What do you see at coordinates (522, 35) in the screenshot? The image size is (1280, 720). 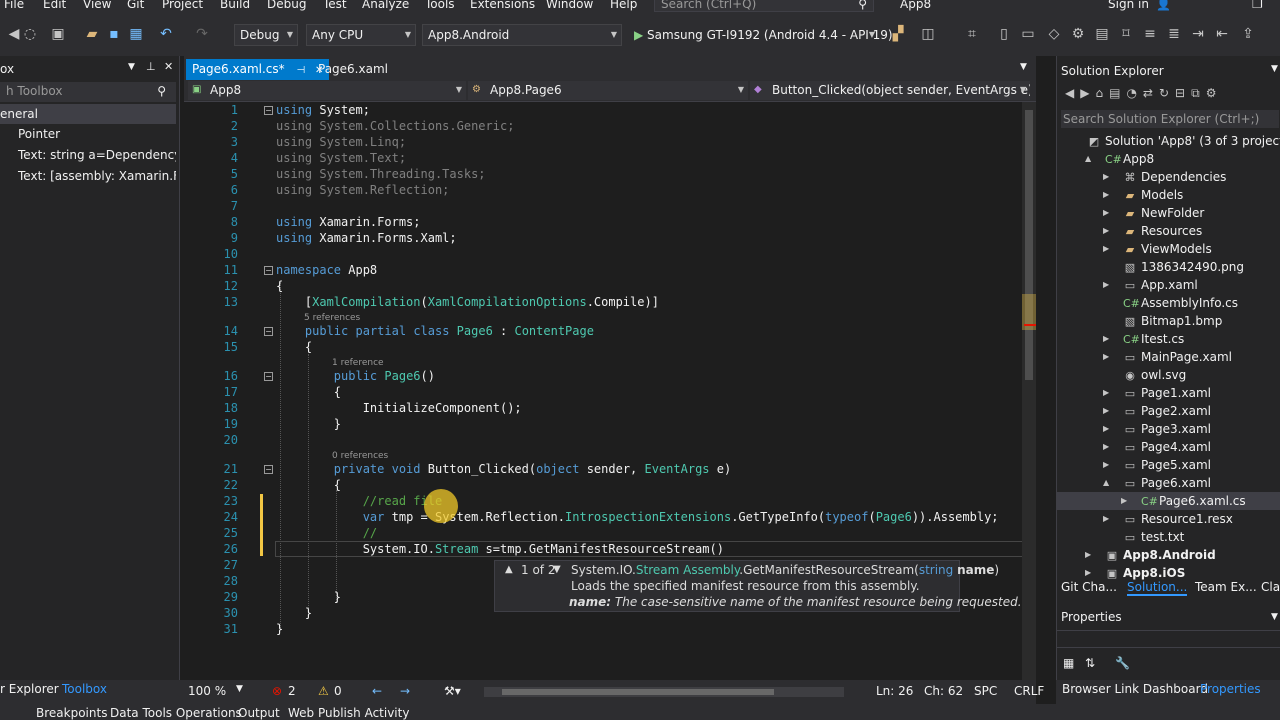 I see `startup-project-select: App8.Android ▼` at bounding box center [522, 35].